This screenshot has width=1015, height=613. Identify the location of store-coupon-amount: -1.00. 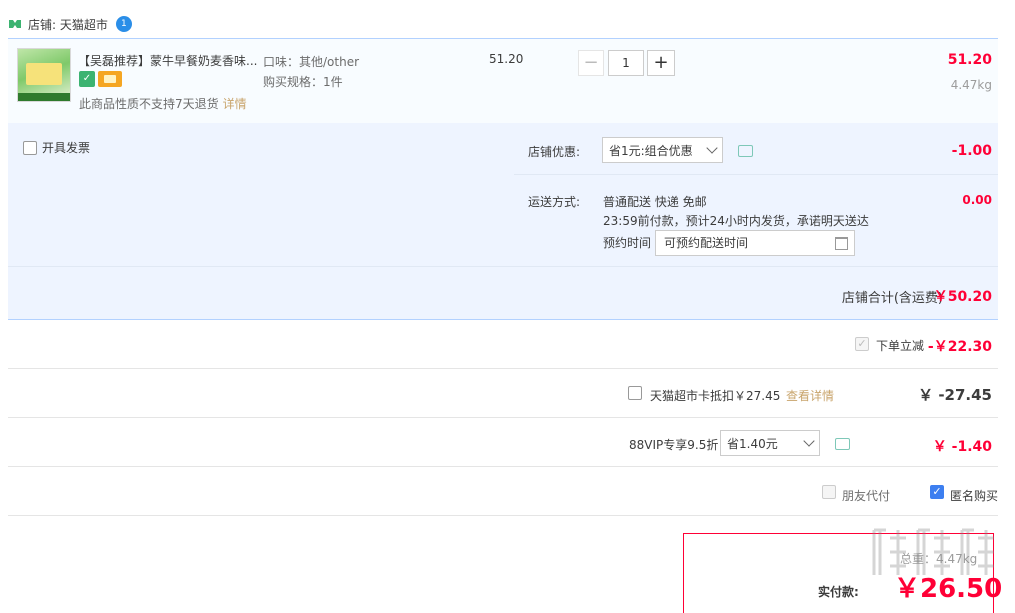
(971, 151).